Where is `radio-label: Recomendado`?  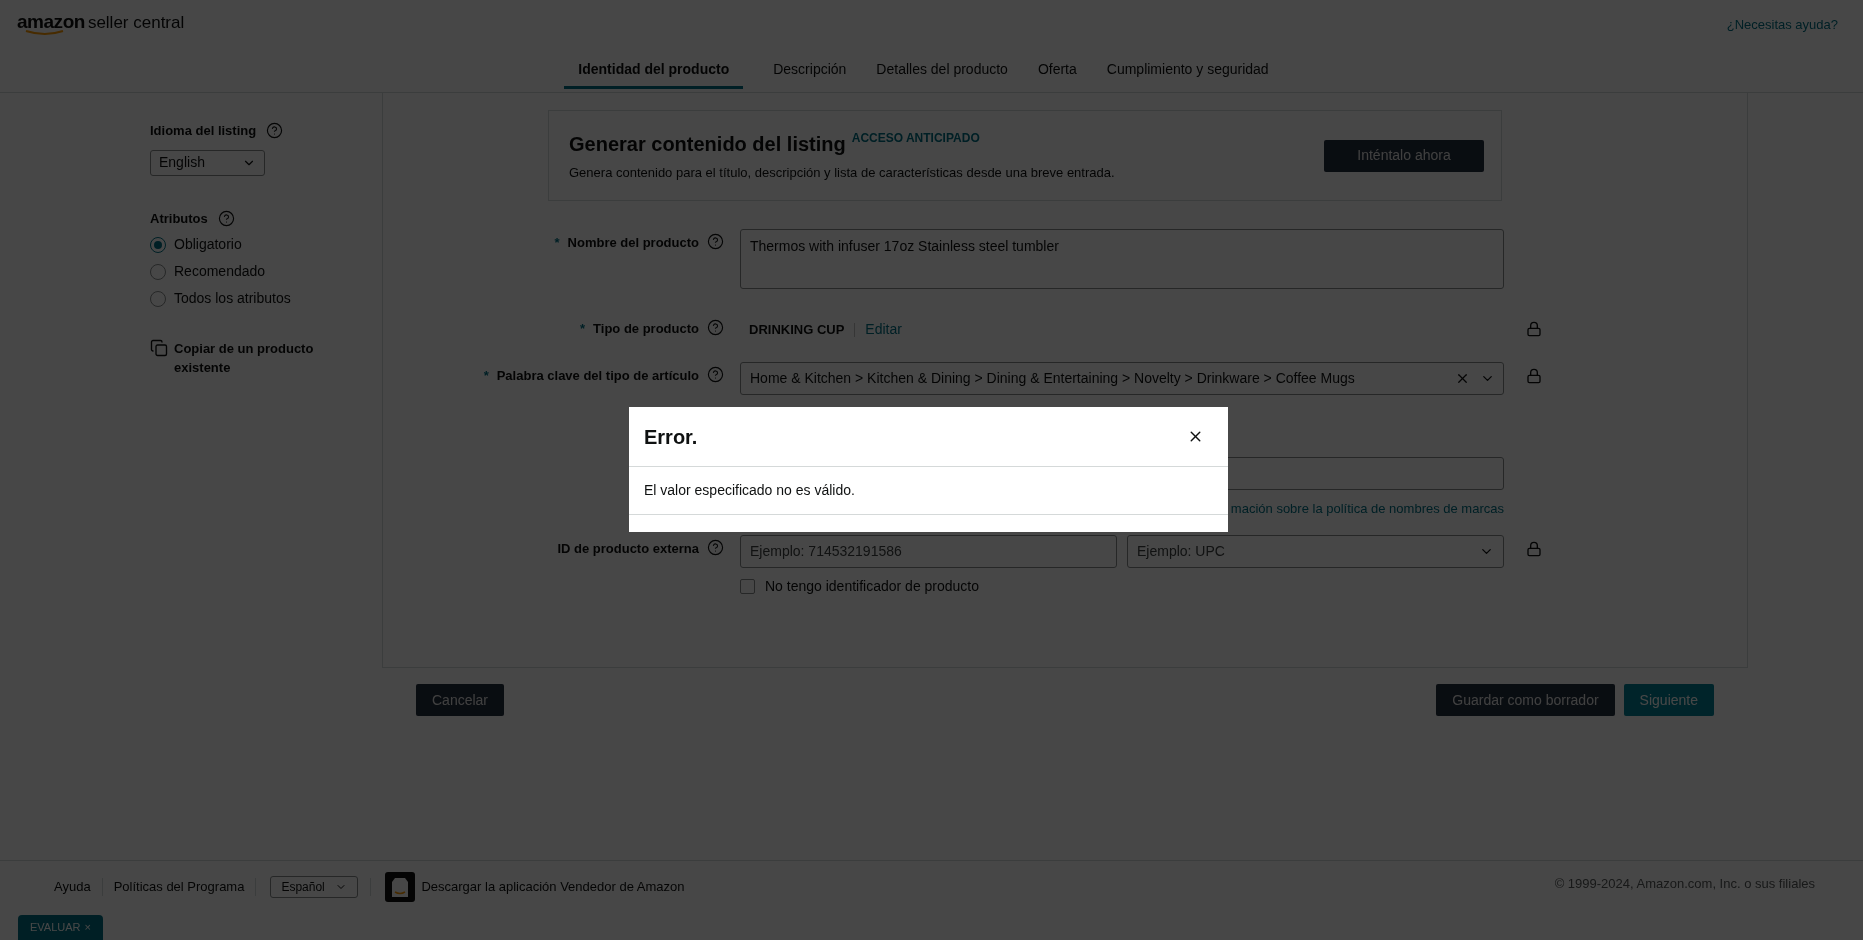
radio-label: Recomendado is located at coordinates (220, 271).